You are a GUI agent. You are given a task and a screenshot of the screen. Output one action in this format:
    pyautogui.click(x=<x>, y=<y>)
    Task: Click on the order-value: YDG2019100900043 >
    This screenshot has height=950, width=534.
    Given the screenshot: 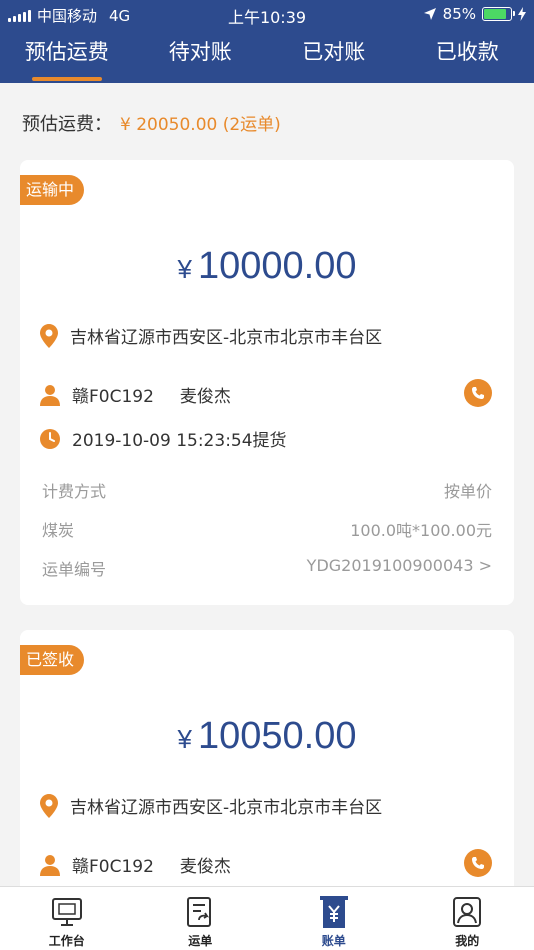 What is the action you would take?
    pyautogui.click(x=399, y=568)
    